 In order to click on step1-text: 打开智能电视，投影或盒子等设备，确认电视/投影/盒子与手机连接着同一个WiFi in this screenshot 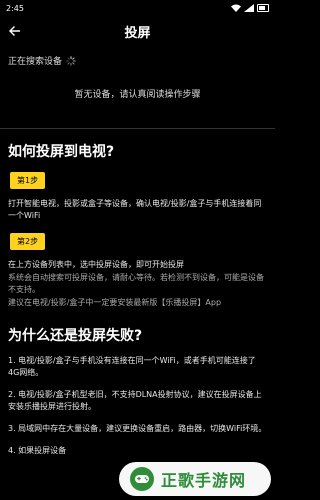, I will do `click(135, 209)`.